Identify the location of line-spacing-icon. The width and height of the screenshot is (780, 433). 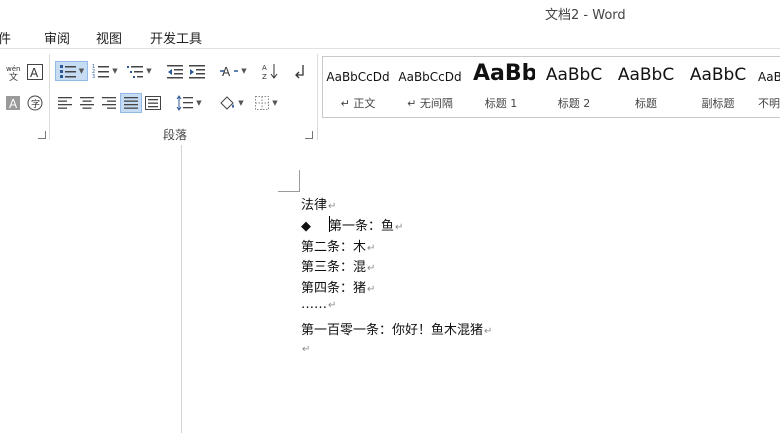
(185, 103).